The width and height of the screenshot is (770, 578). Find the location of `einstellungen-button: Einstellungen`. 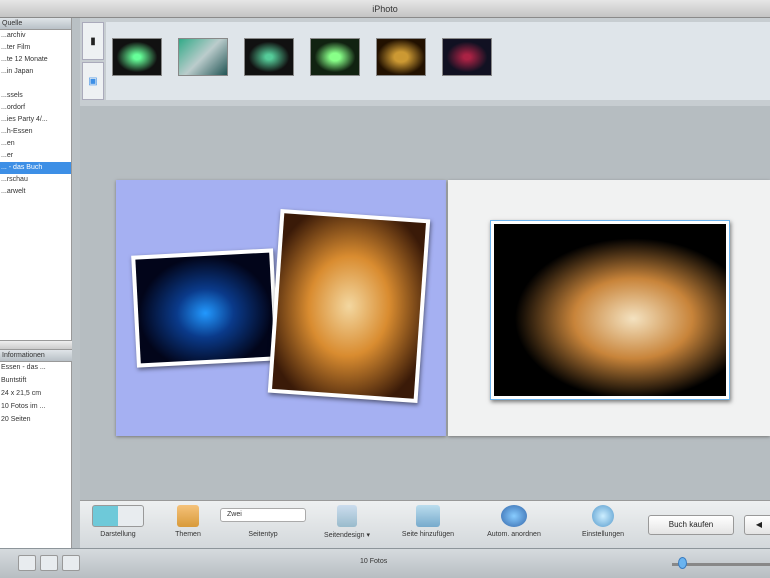

einstellungen-button: Einstellungen is located at coordinates (603, 521).